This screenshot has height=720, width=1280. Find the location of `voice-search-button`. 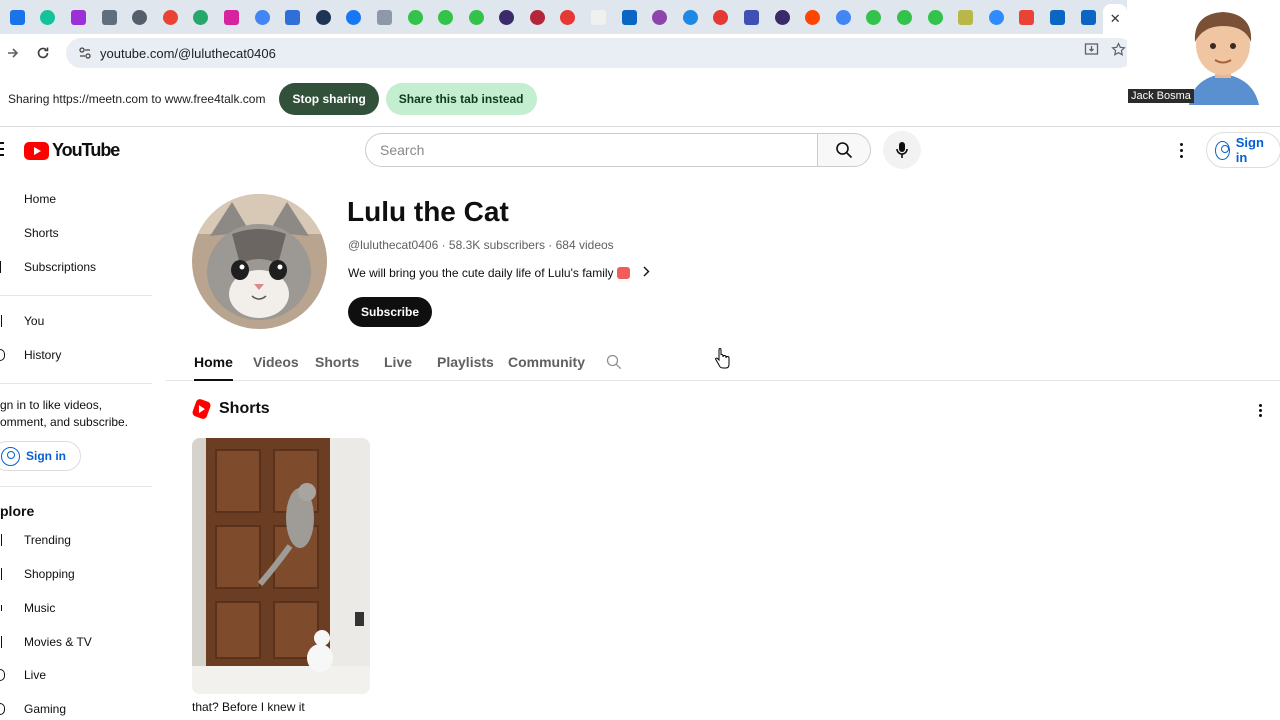

voice-search-button is located at coordinates (902, 150).